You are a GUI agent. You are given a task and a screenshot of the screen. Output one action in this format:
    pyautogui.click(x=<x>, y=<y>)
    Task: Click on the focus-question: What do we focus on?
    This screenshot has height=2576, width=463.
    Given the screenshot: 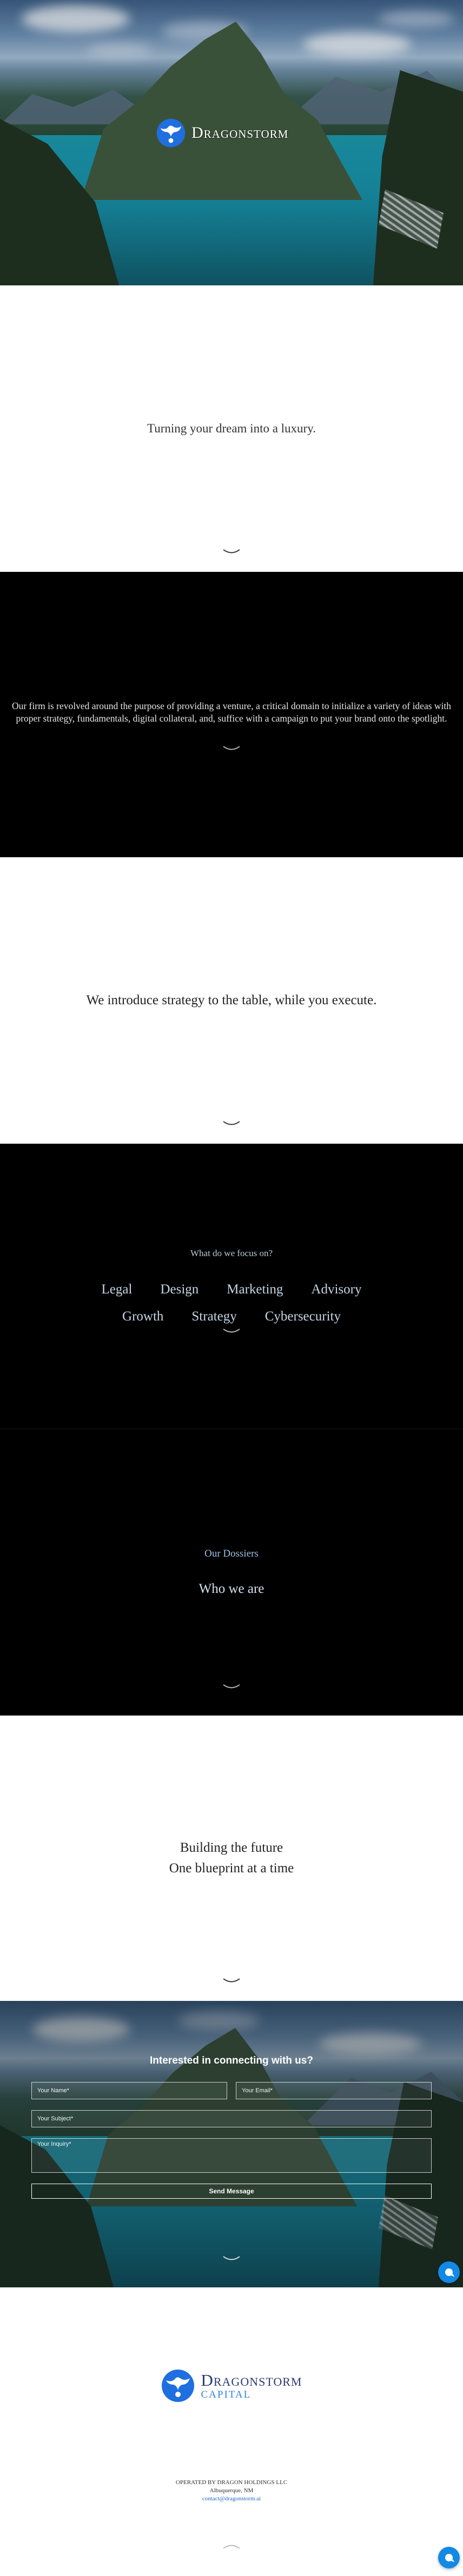 What is the action you would take?
    pyautogui.click(x=231, y=1253)
    